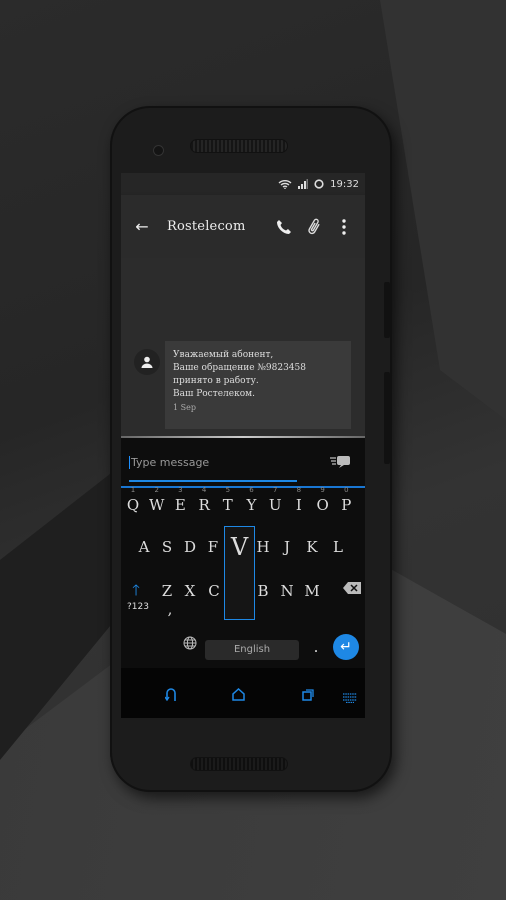  I want to click on key-b: B, so click(263, 591).